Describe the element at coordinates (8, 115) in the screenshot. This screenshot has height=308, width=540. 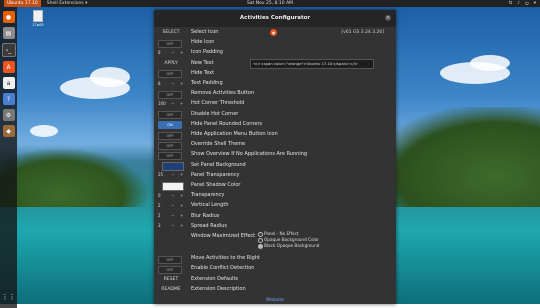
I see `settings-icon: ⚙` at that location.